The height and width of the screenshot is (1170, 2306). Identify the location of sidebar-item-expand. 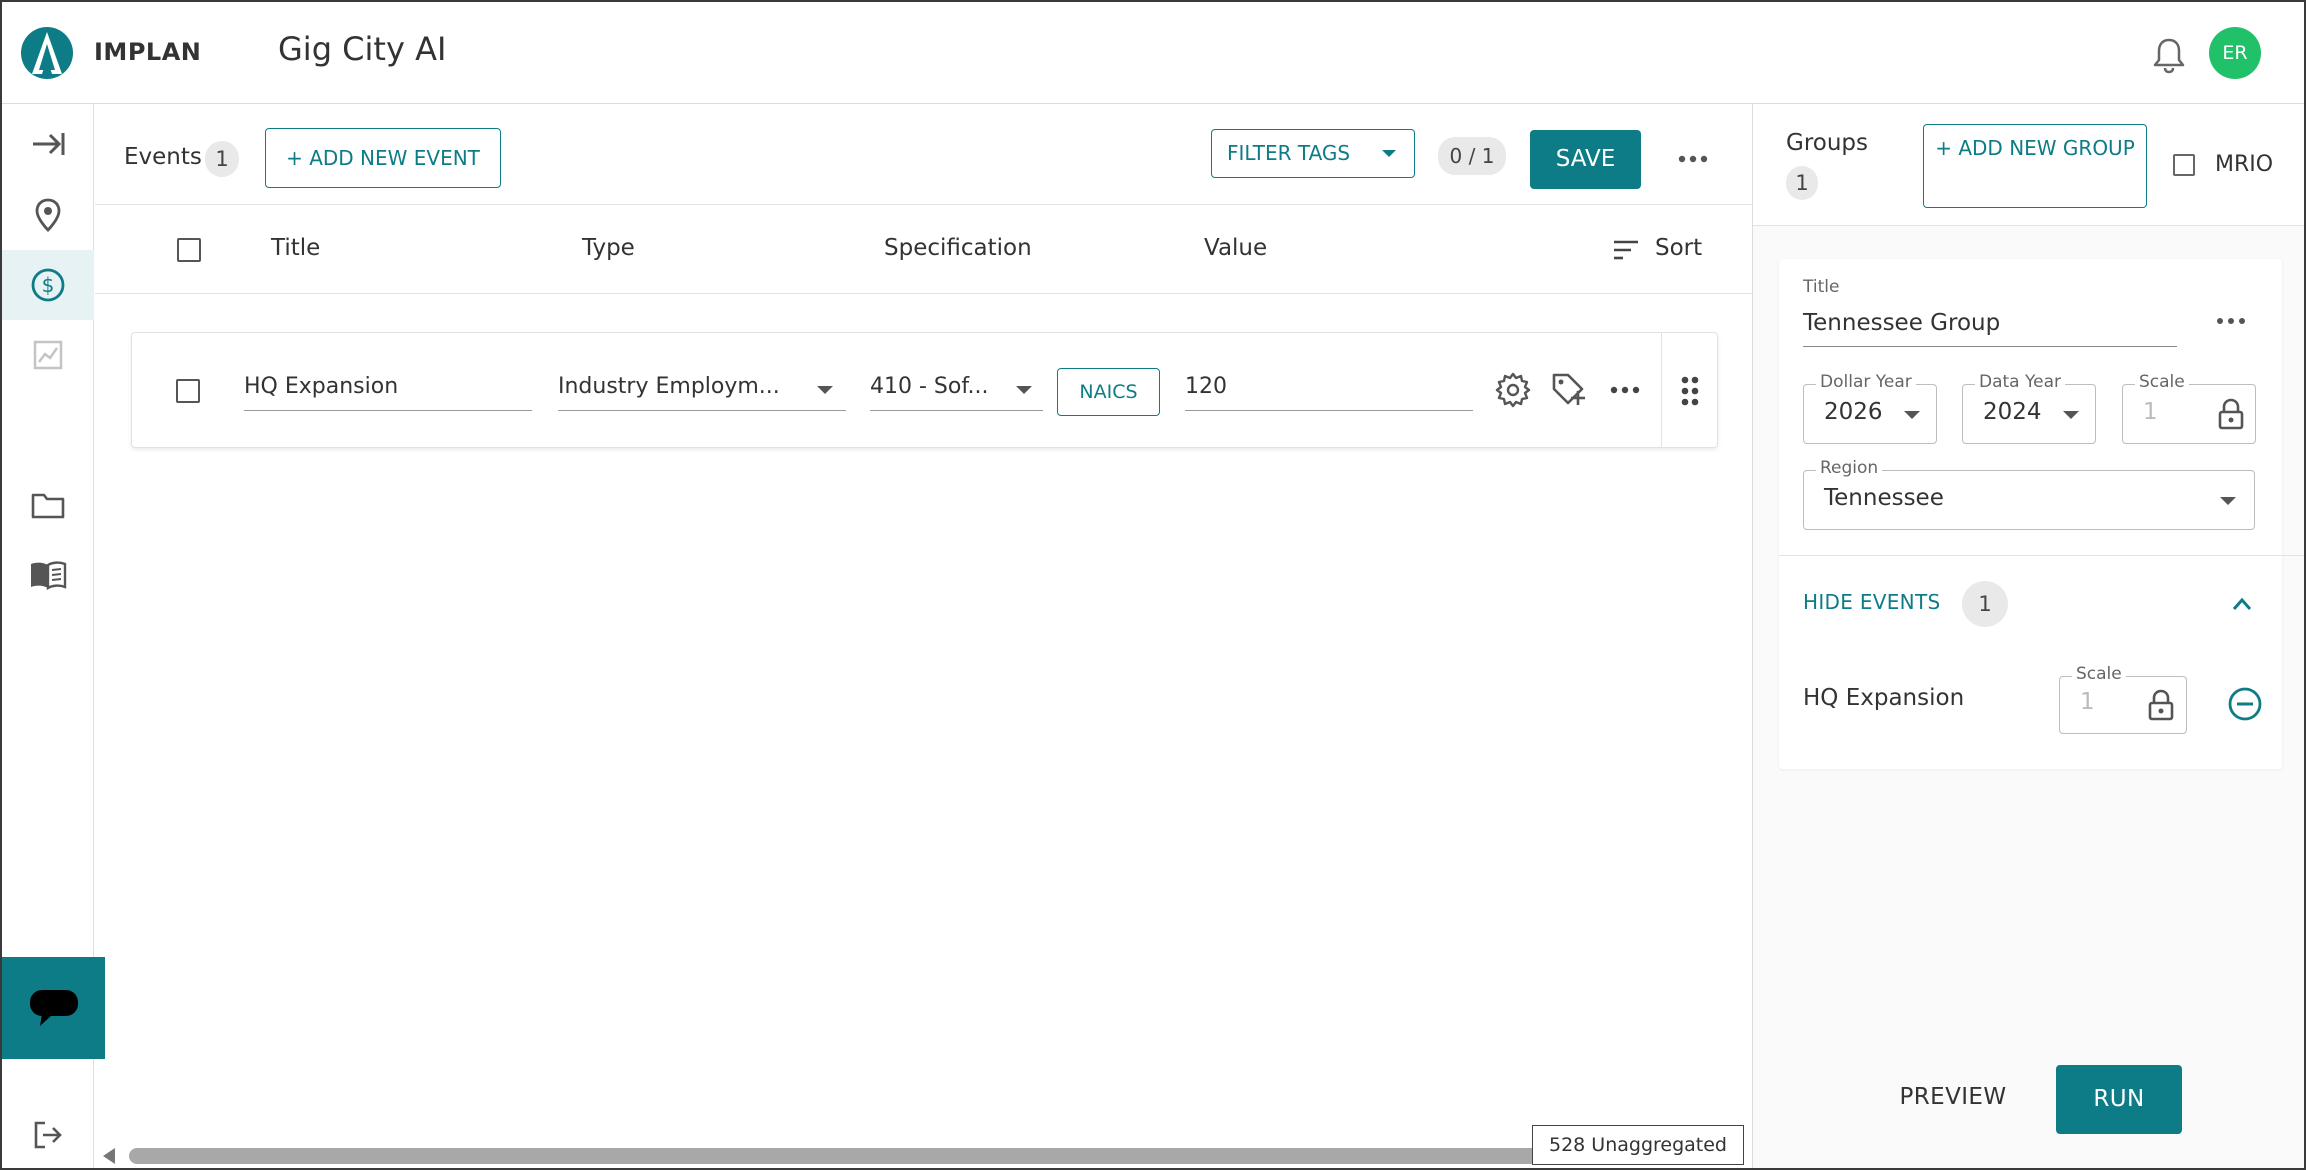
(48, 144).